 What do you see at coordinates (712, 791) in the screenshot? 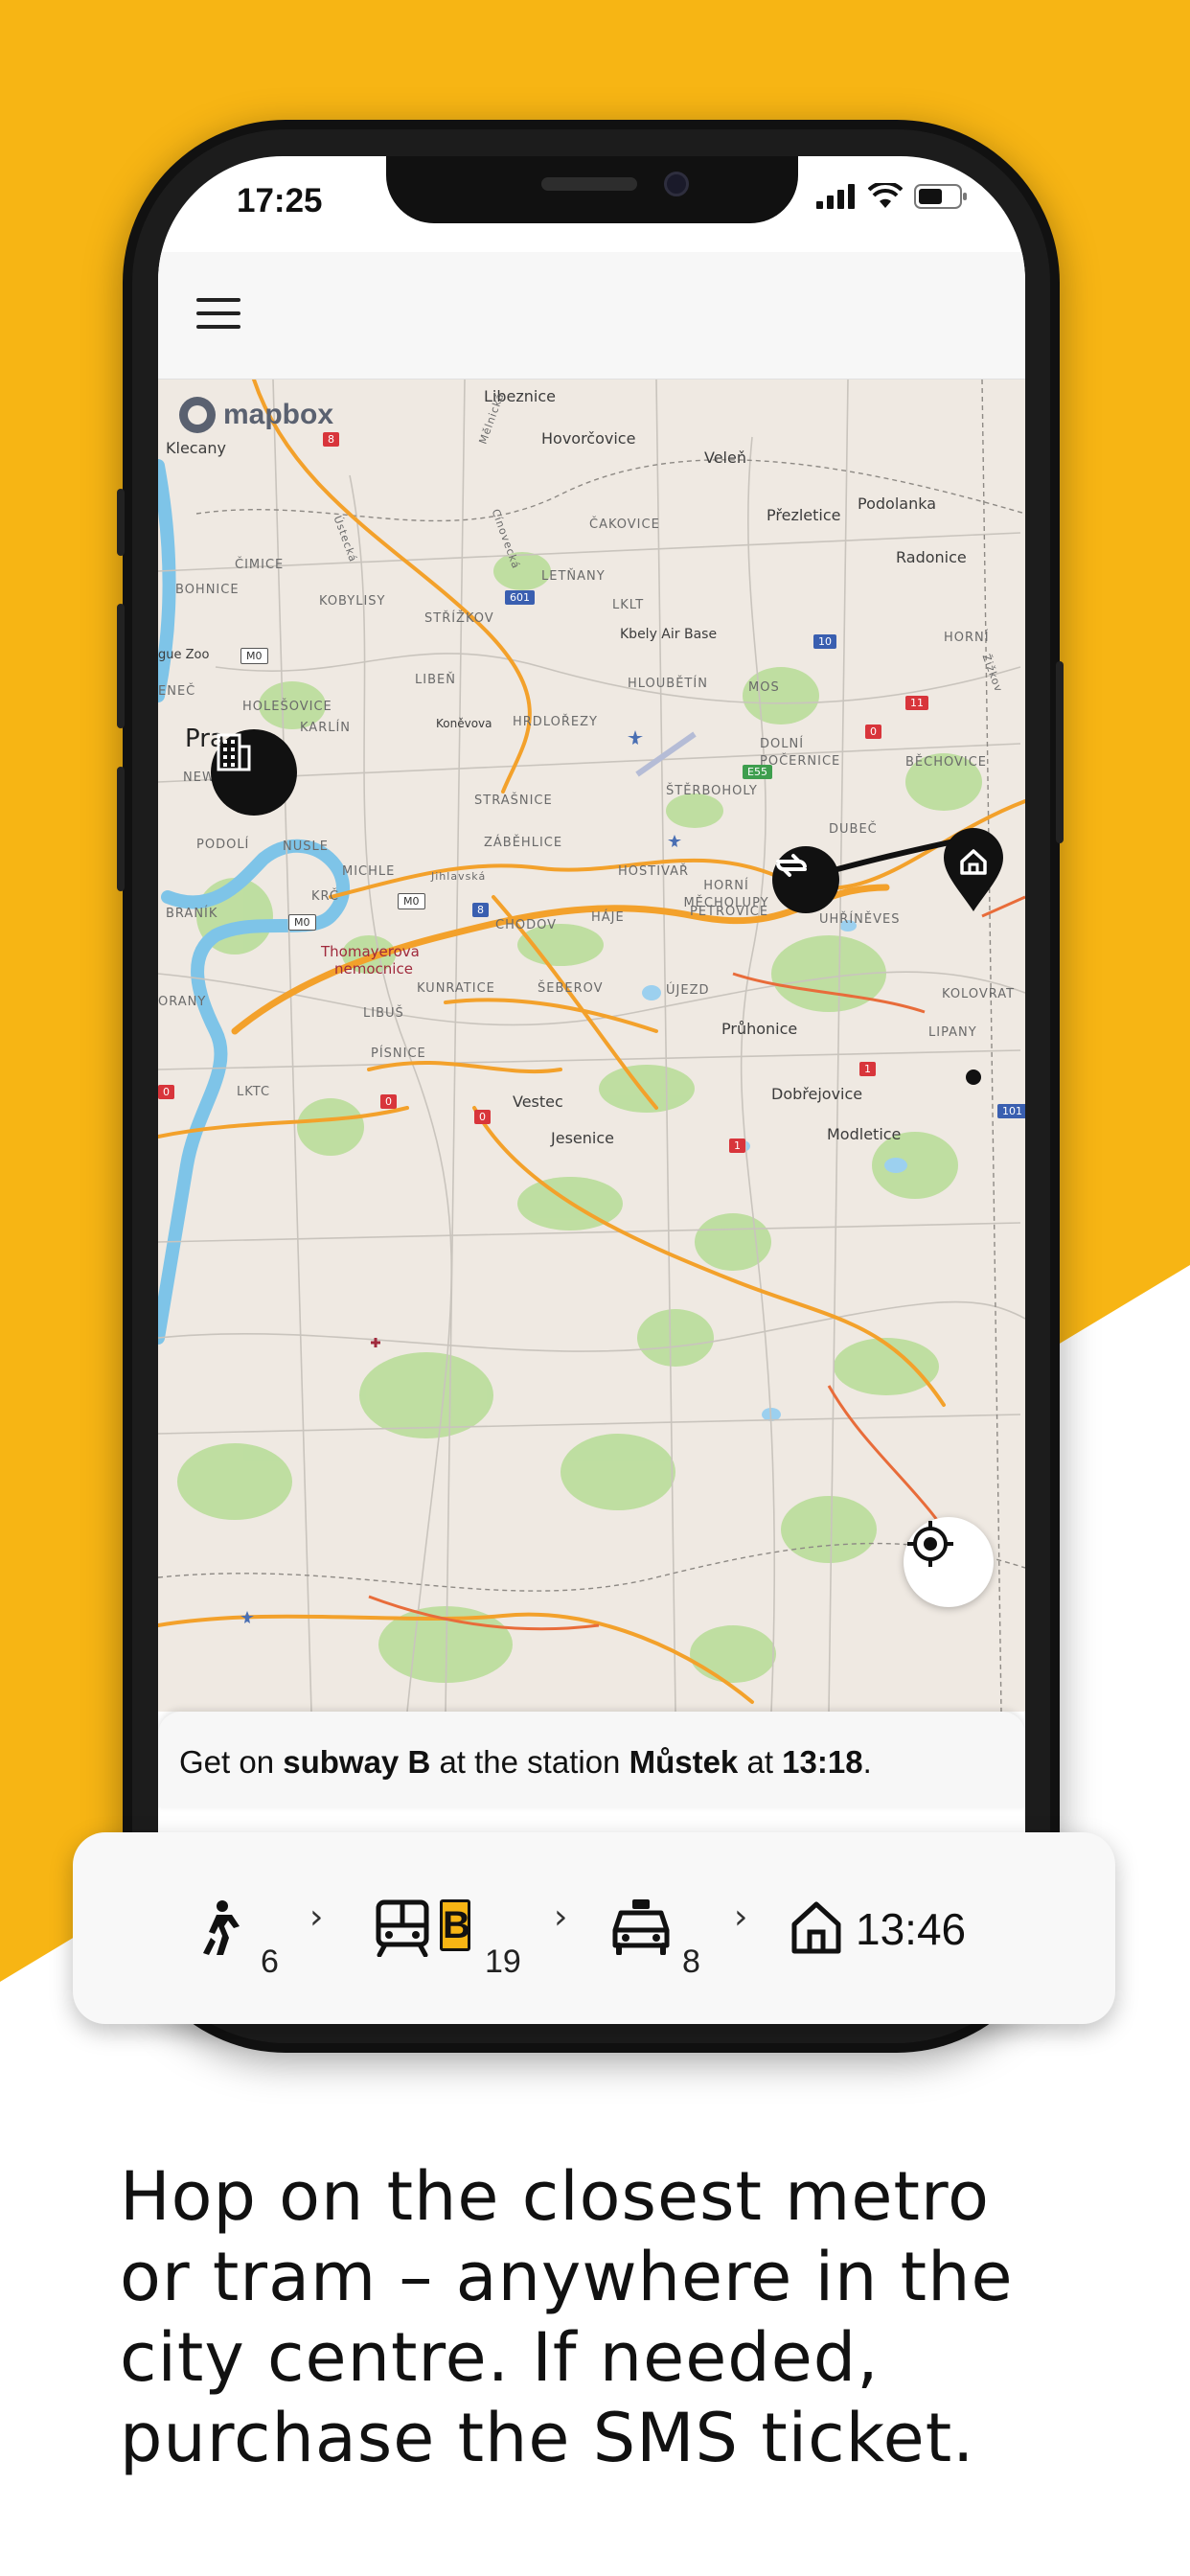
I see `map-label: ŠTĚRBOHOLY` at bounding box center [712, 791].